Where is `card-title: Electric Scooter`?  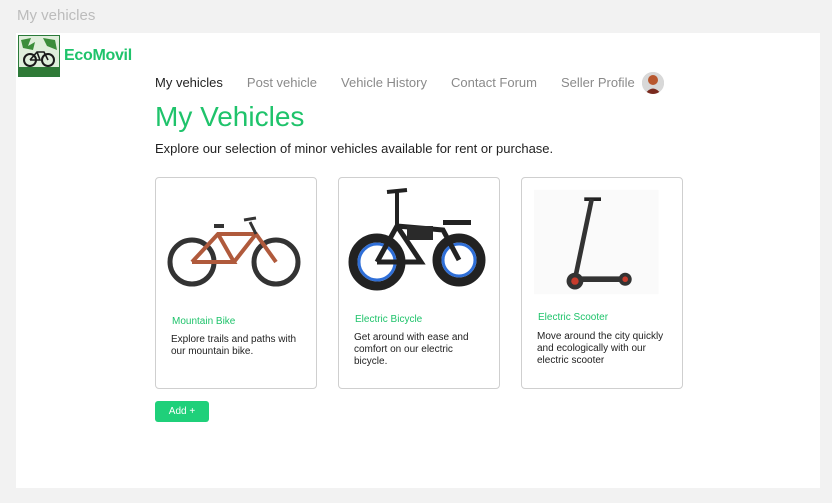
card-title: Electric Scooter is located at coordinates (573, 317).